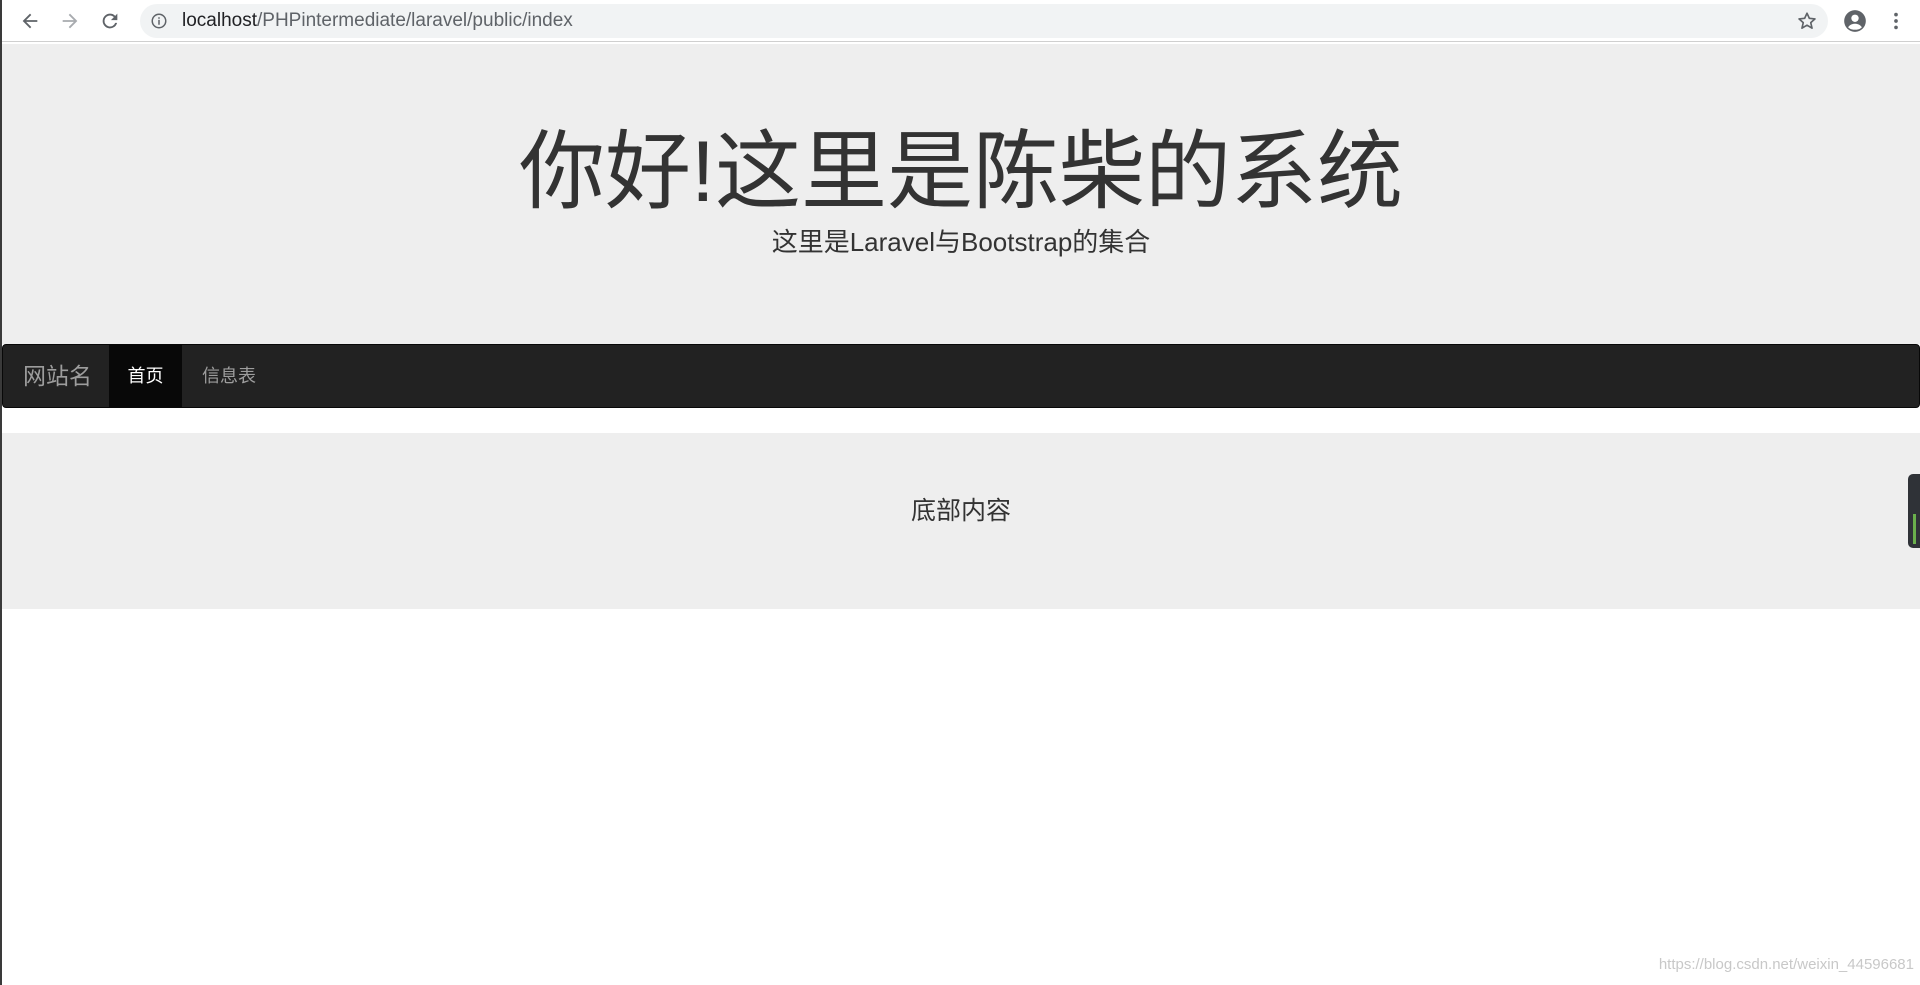 The width and height of the screenshot is (1920, 985). Describe the element at coordinates (1914, 529) in the screenshot. I see `widget-level-bar` at that location.